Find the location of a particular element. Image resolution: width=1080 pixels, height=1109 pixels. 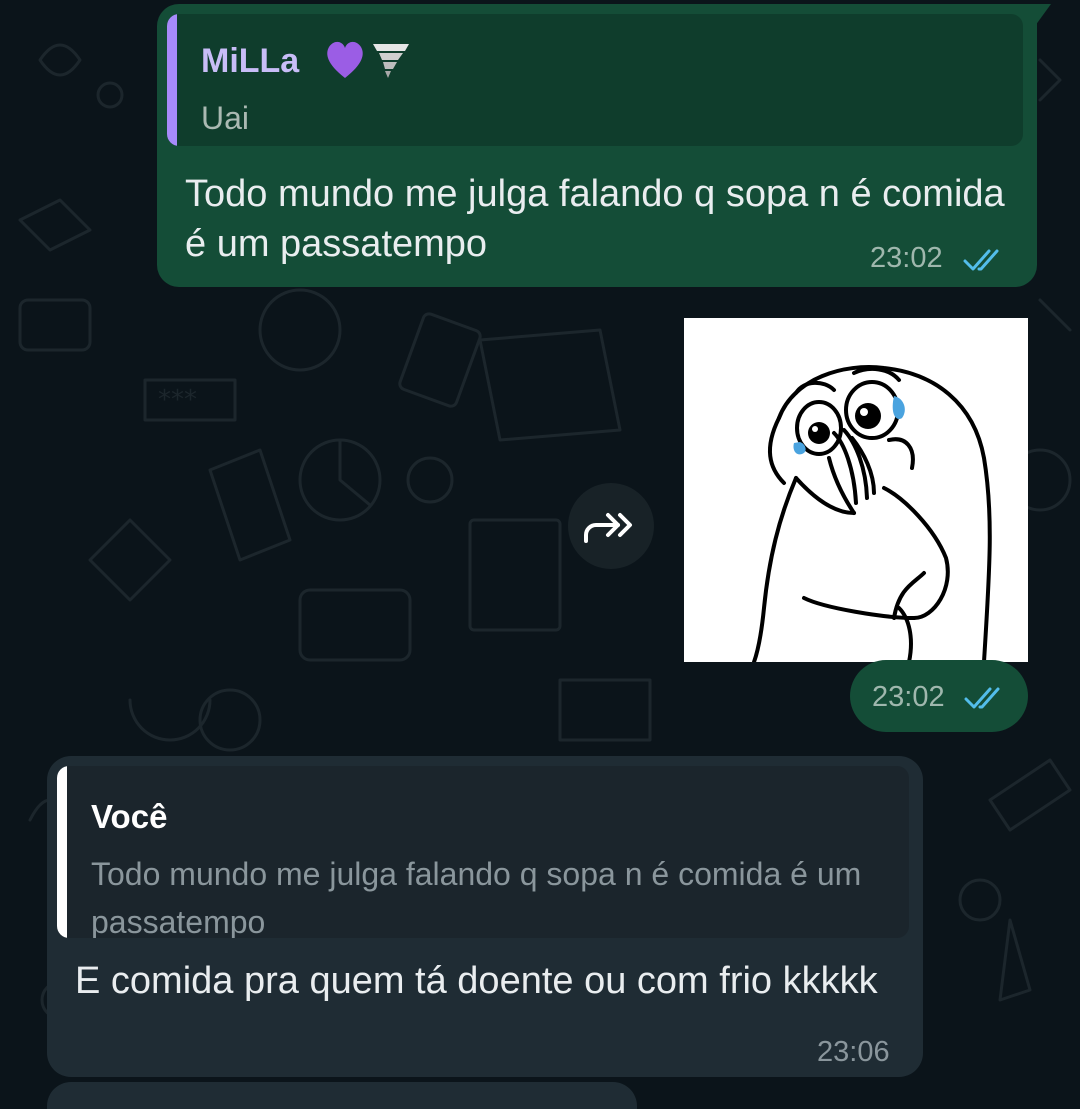

crying-meme-face-sticker is located at coordinates (856, 491).